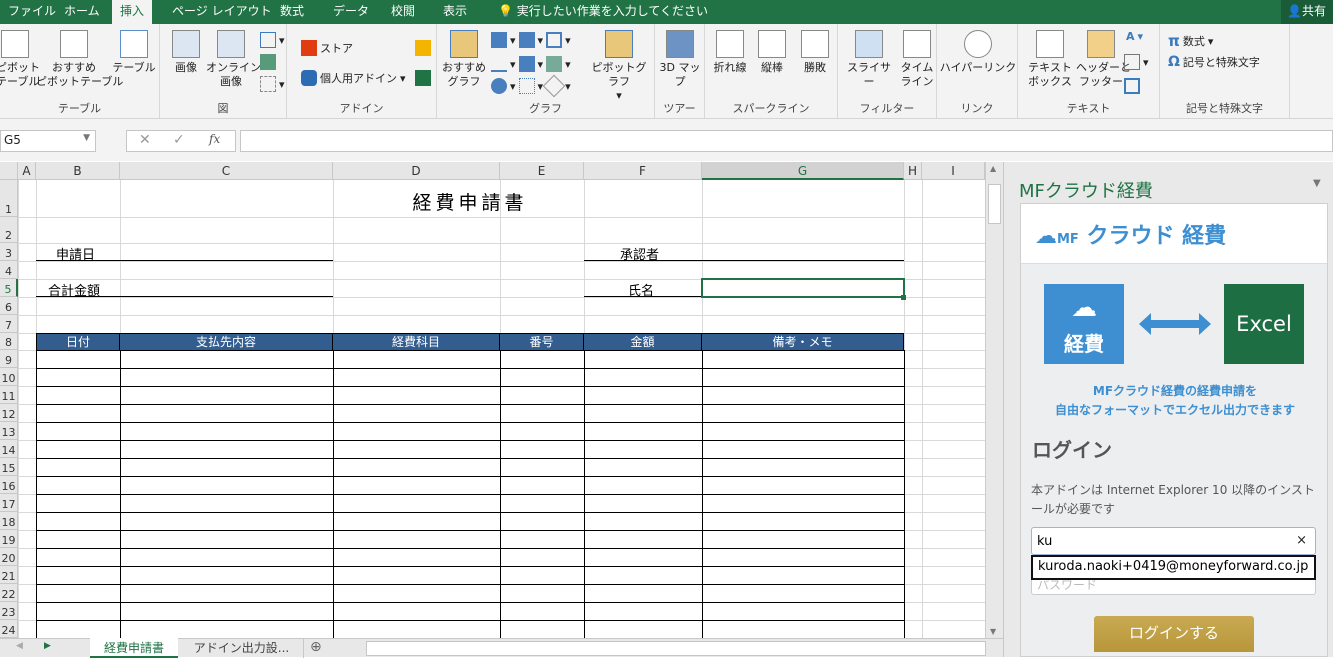  Describe the element at coordinates (803, 288) in the screenshot. I see `selected-cell-G5` at that location.